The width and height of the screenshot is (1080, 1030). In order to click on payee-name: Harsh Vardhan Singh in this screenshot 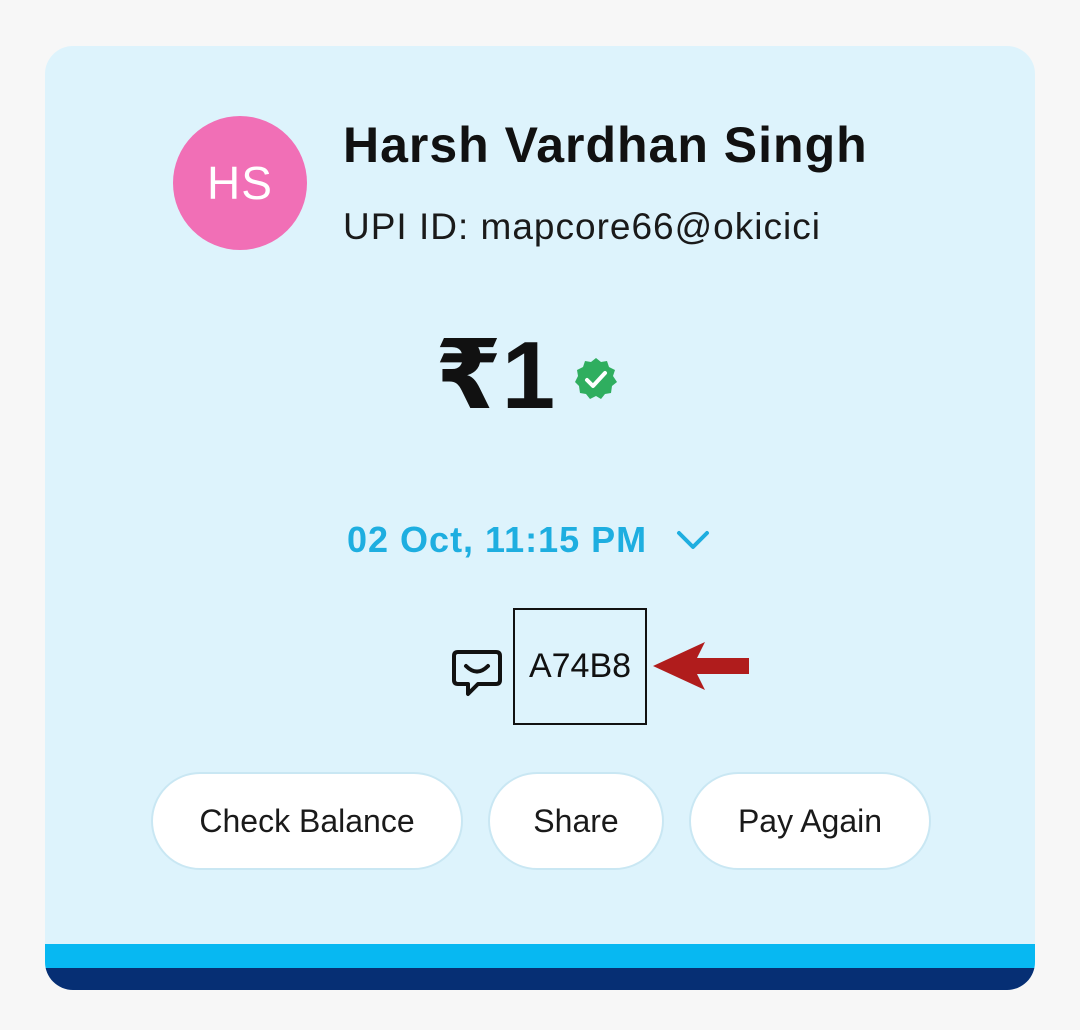, I will do `click(605, 145)`.